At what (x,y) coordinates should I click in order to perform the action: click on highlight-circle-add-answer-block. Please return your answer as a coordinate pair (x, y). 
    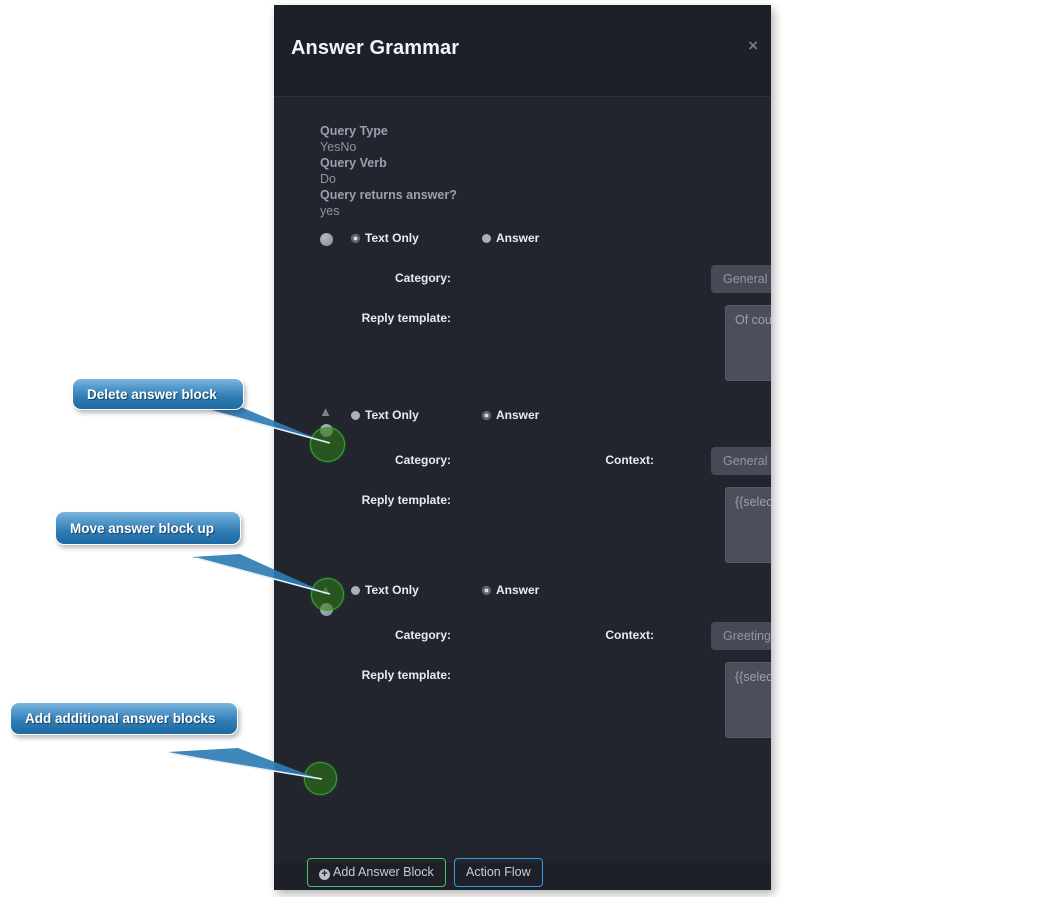
    Looking at the image, I should click on (320, 778).